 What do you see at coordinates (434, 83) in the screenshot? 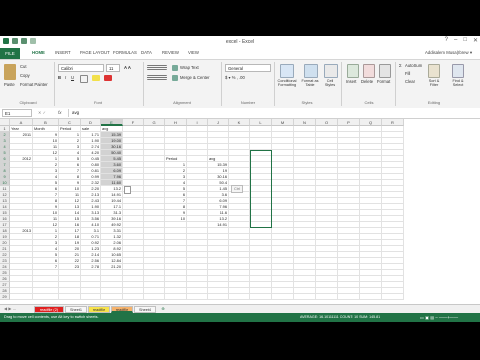
I see `sort-filter-button: Sort & Filter` at bounding box center [434, 83].